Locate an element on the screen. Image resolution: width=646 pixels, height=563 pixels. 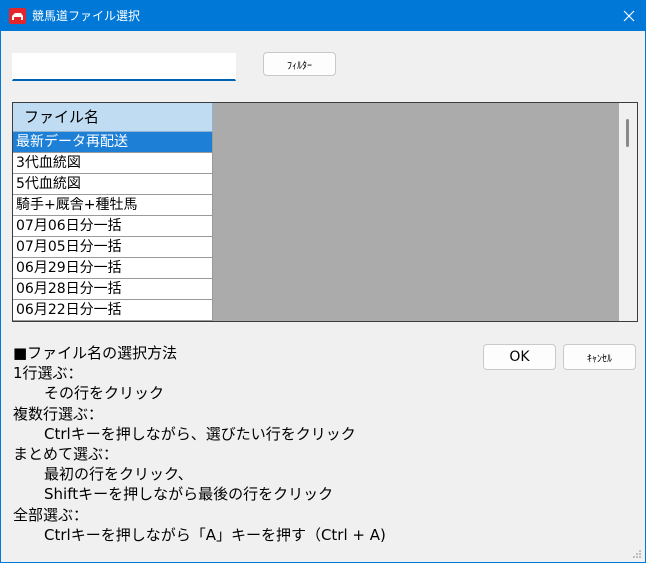
list-item: 06月28日分一括 is located at coordinates (113, 289).